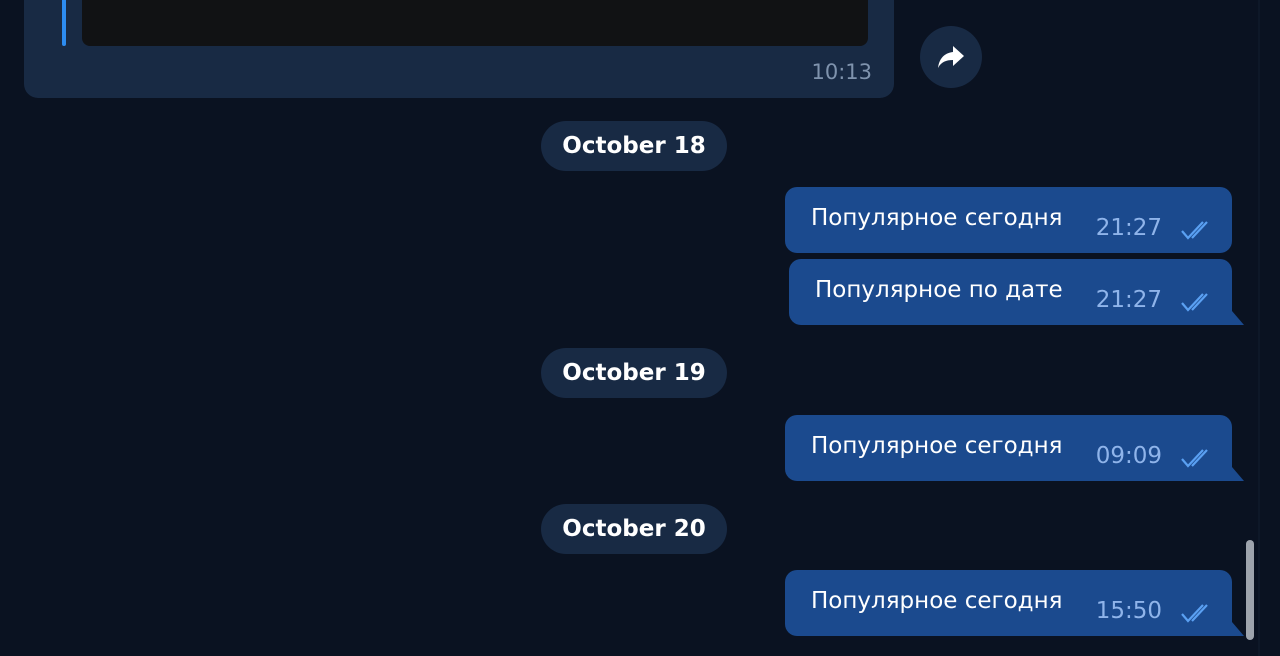 The height and width of the screenshot is (656, 1280). What do you see at coordinates (459, 49) in the screenshot?
I see `incoming-media-message: 10:13` at bounding box center [459, 49].